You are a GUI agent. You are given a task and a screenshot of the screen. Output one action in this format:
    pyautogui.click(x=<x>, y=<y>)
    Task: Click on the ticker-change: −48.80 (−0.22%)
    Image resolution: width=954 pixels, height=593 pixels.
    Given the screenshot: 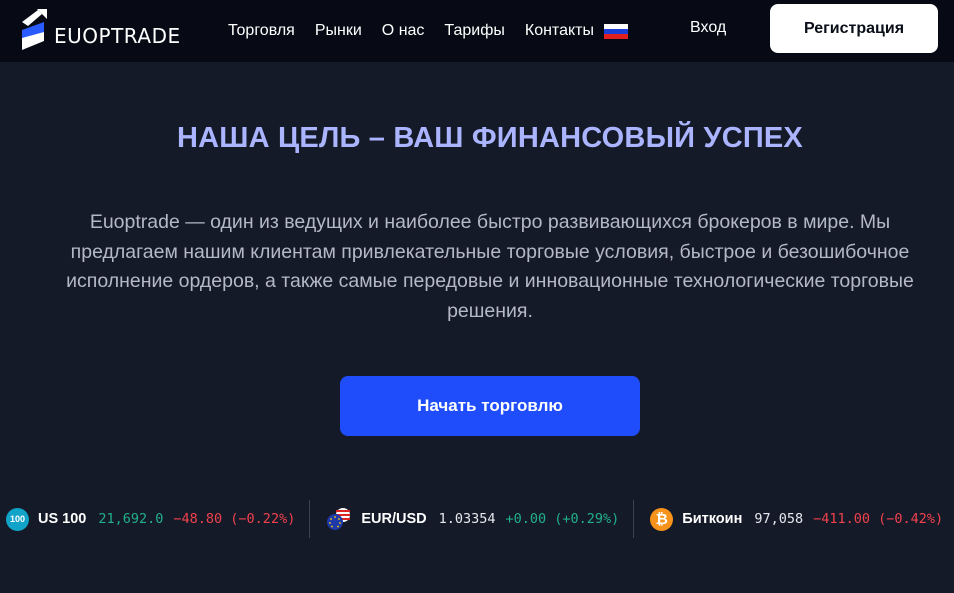 What is the action you would take?
    pyautogui.click(x=234, y=519)
    